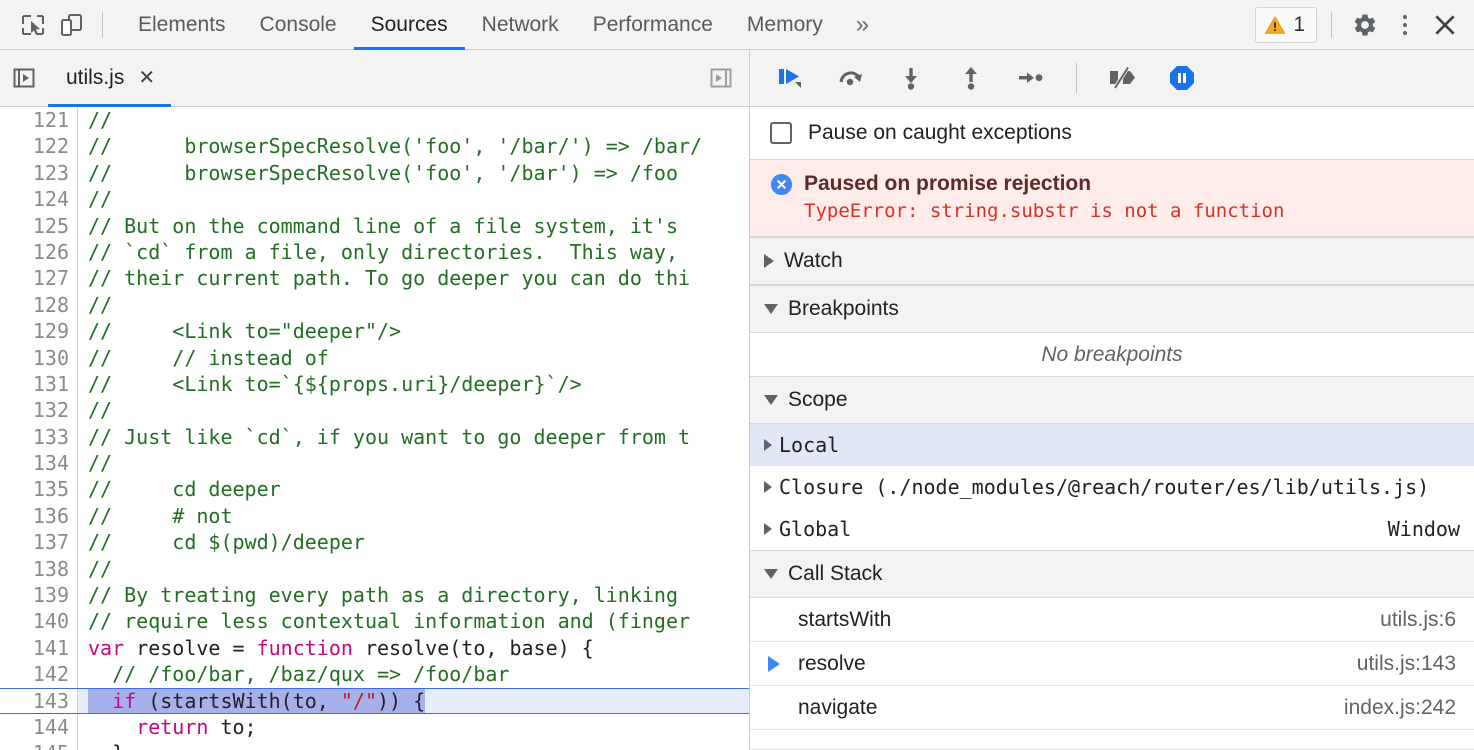  What do you see at coordinates (146, 78) in the screenshot?
I see `editor-tab-close-icon: ✕` at bounding box center [146, 78].